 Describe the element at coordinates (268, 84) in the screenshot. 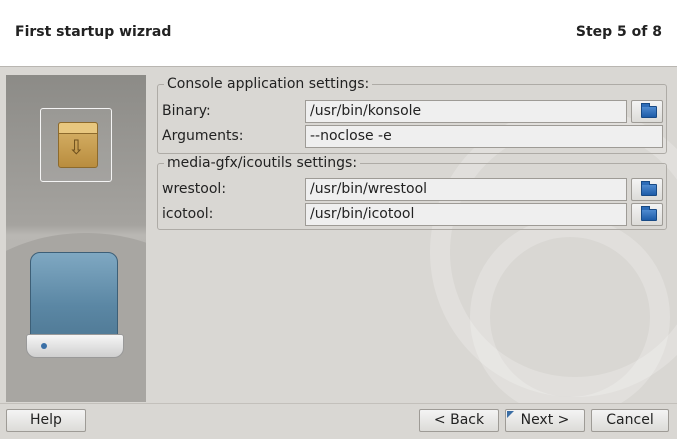

I see `console-settings-legend: Console application settings:` at that location.